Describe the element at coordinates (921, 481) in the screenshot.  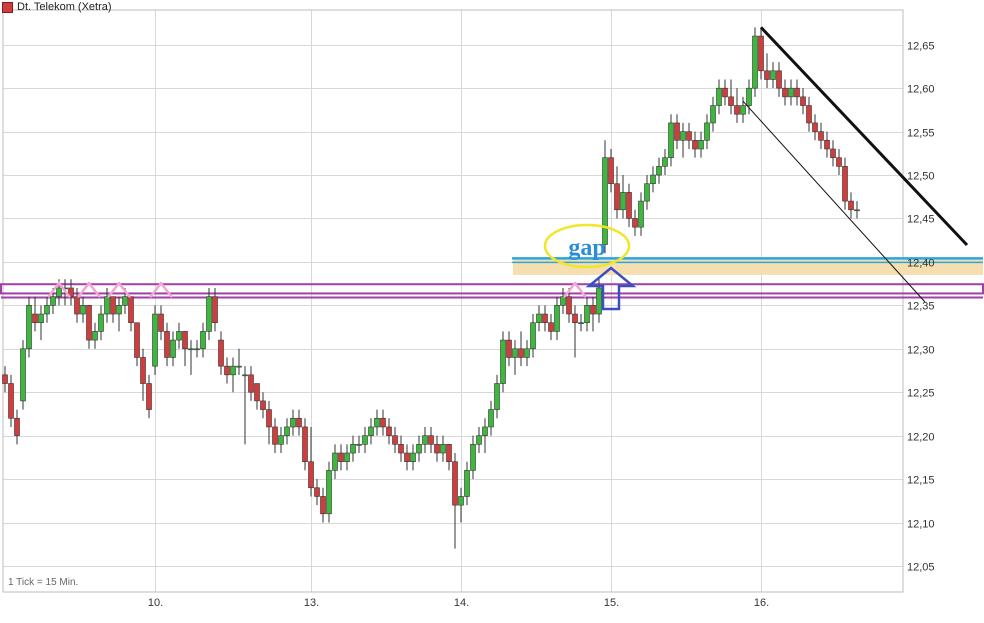
I see `y-tick-label: 12,15` at that location.